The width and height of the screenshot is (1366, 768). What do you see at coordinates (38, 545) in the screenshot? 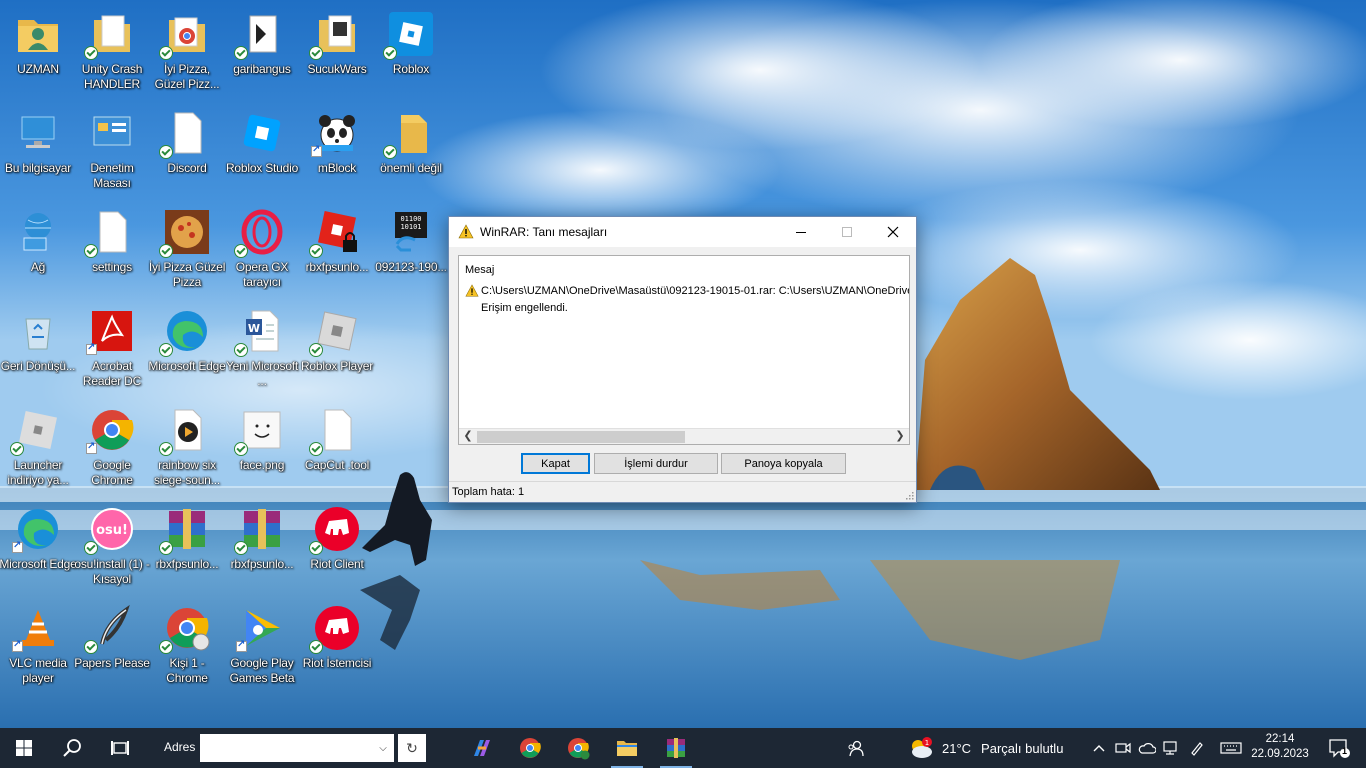
I see `desktop-icon-microsoft-edge: Microsoft Edge` at bounding box center [38, 545].